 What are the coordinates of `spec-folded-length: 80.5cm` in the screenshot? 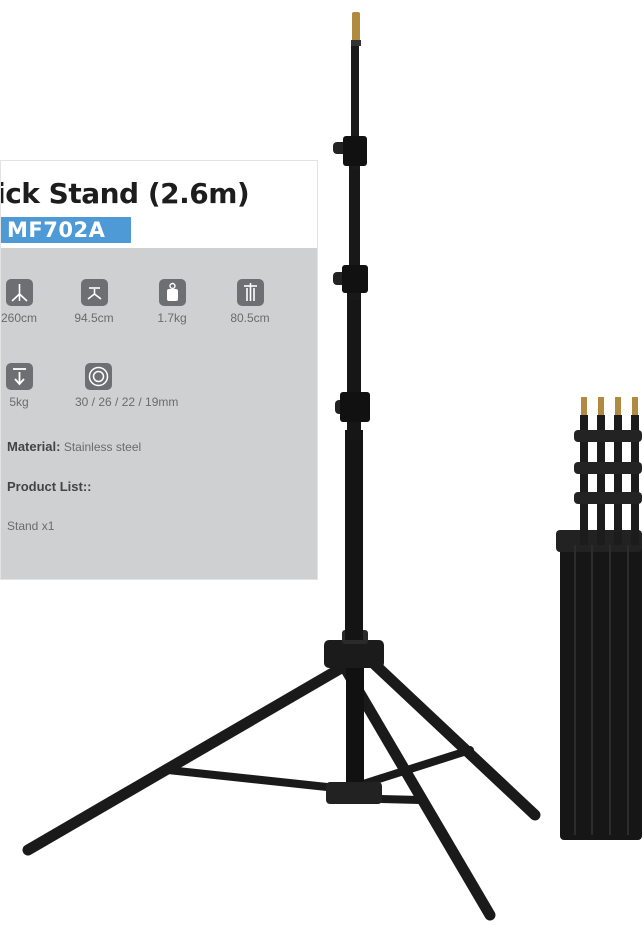 It's located at (250, 302).